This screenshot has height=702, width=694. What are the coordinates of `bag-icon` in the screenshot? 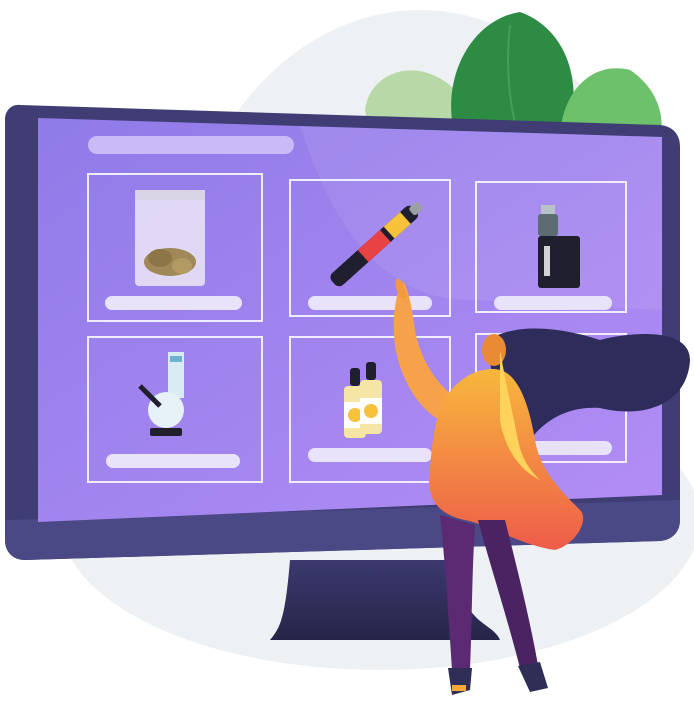 It's located at (170, 238).